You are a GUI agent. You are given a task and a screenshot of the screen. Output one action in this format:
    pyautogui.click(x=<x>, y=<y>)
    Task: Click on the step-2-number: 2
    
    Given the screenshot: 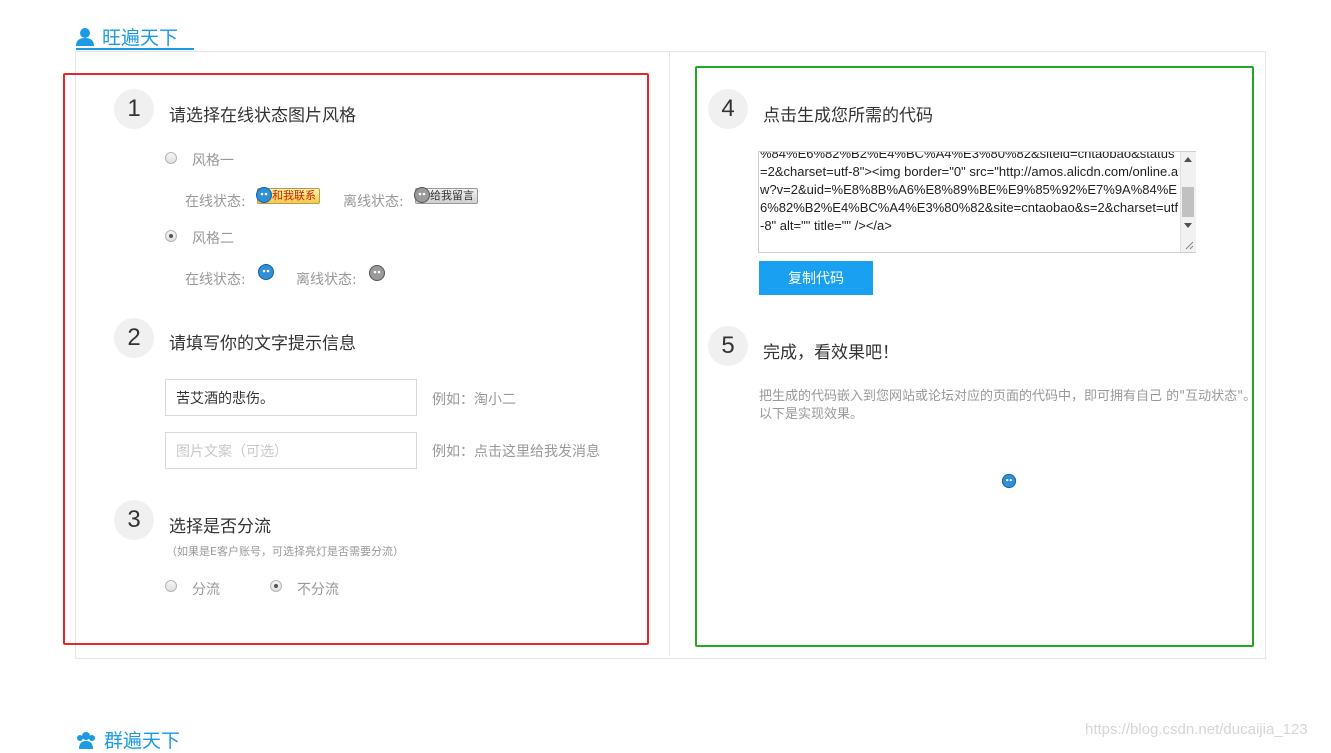 What is the action you would take?
    pyautogui.click(x=134, y=338)
    